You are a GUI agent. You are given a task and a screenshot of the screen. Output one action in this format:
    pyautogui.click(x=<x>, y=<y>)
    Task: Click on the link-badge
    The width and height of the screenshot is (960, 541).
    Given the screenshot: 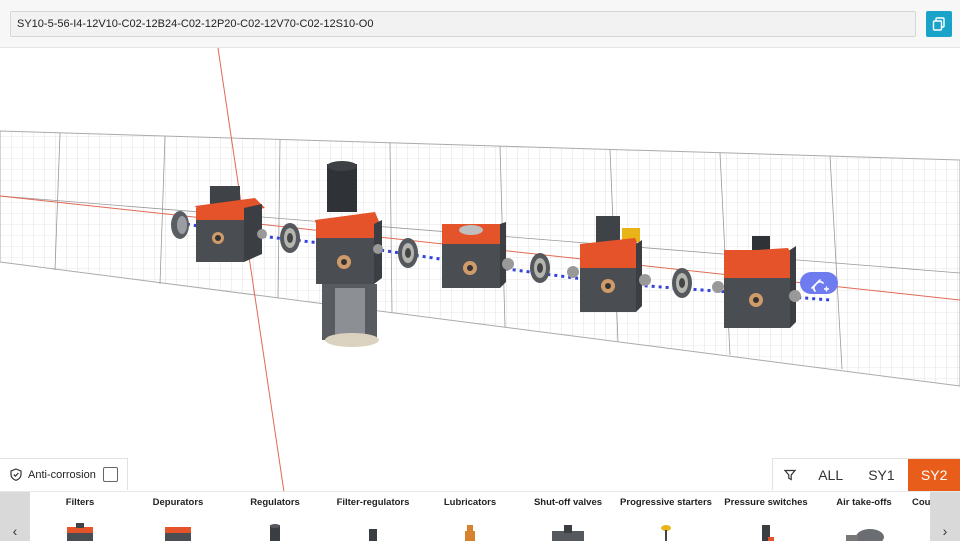 What is the action you would take?
    pyautogui.click(x=819, y=283)
    